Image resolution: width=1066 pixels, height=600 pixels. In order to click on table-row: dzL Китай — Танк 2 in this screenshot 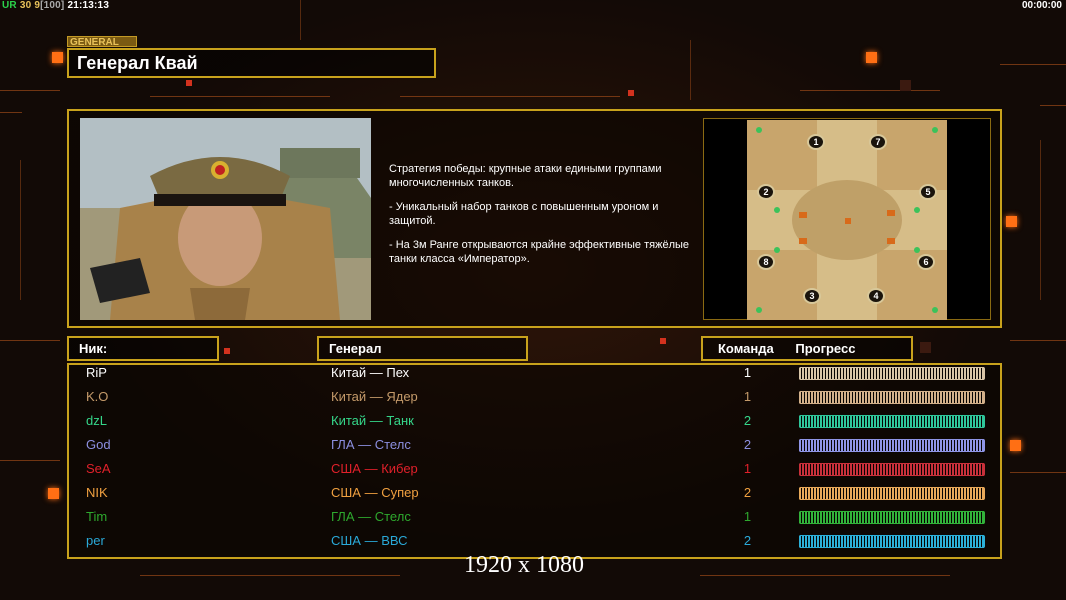, I will do `click(533, 422)`.